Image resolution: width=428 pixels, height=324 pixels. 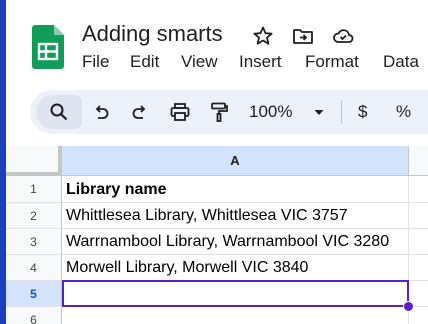 What do you see at coordinates (341, 112) in the screenshot?
I see `toolbar-divider` at bounding box center [341, 112].